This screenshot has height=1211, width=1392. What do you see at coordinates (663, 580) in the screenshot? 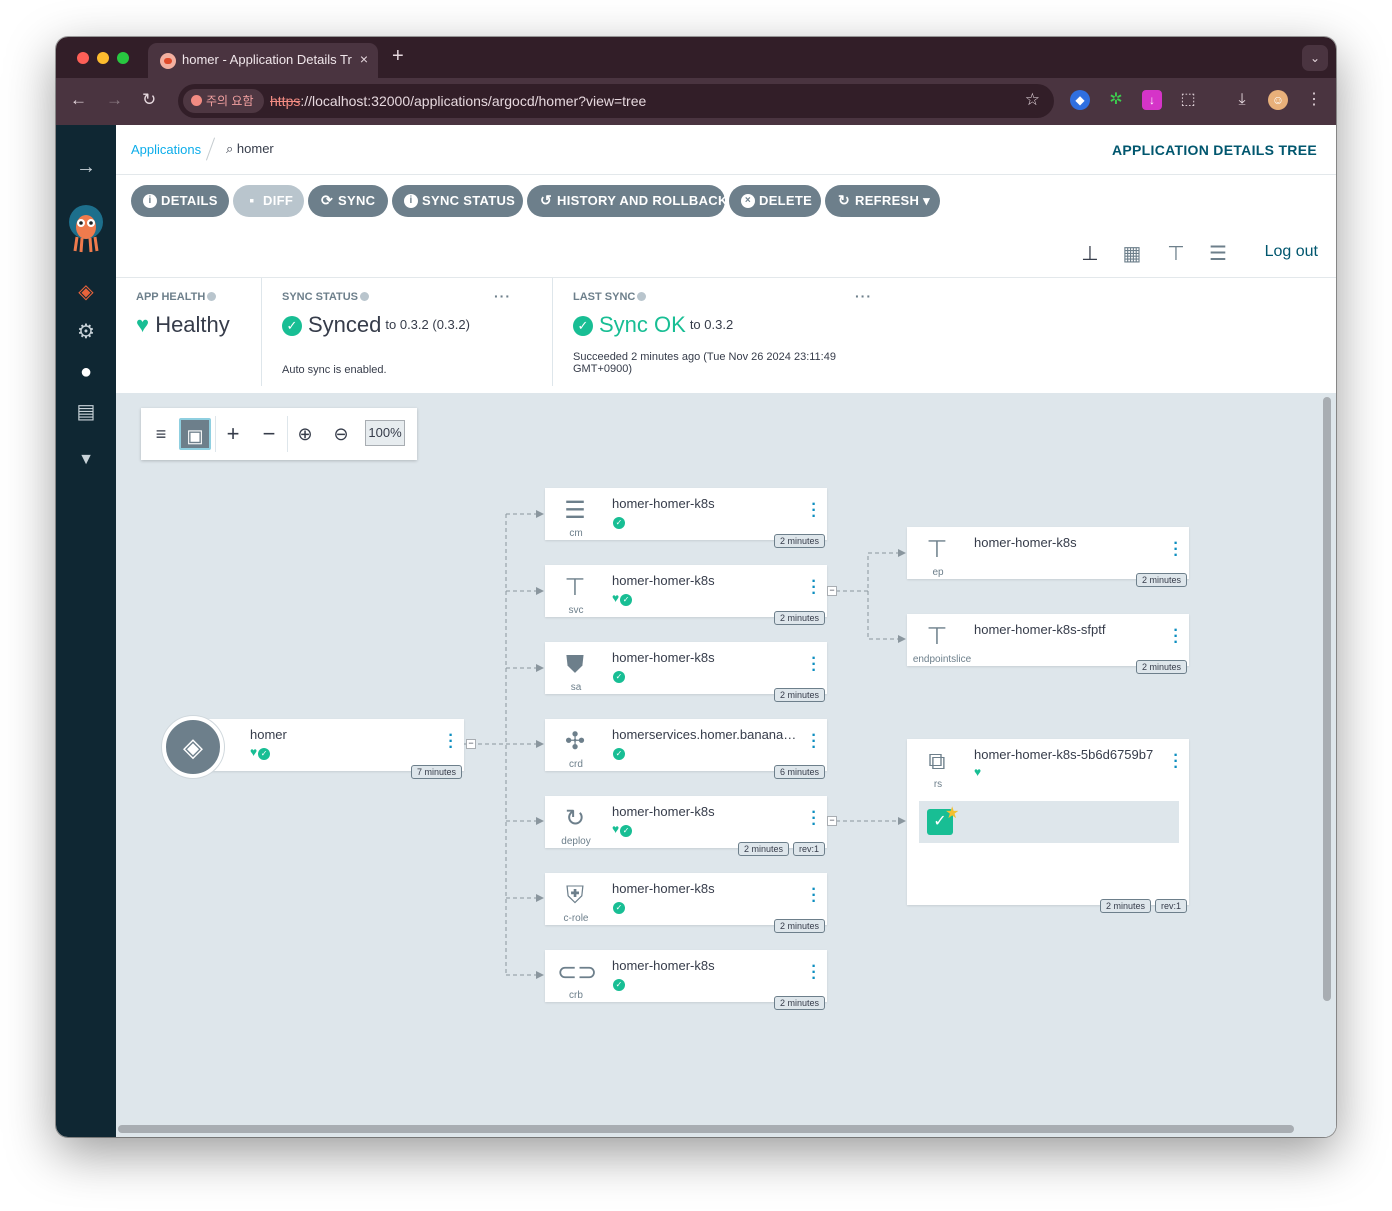
I see `node-name: homer-homer-k8s` at bounding box center [663, 580].